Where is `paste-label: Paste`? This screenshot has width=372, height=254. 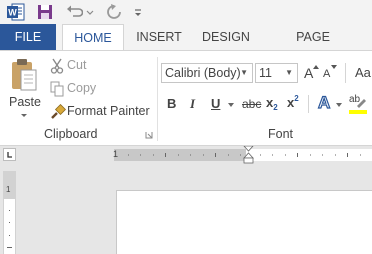 paste-label: Paste is located at coordinates (25, 102).